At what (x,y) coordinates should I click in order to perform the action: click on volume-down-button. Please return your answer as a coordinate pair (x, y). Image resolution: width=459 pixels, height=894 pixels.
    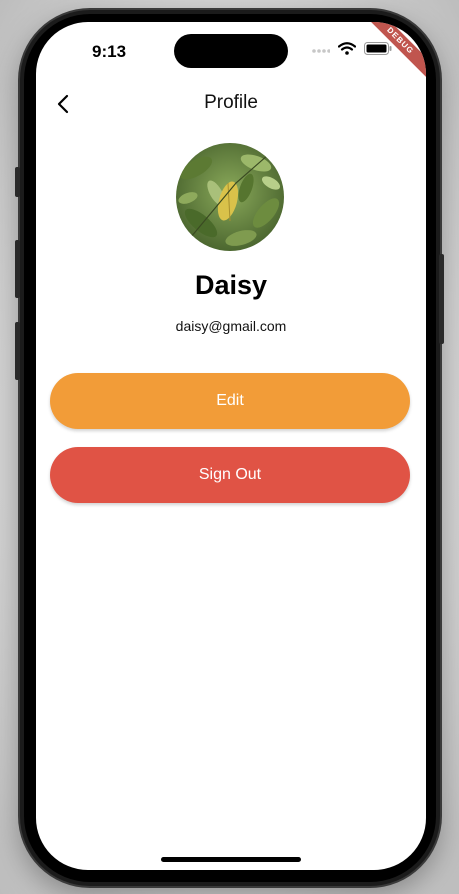
    Looking at the image, I should click on (17, 351).